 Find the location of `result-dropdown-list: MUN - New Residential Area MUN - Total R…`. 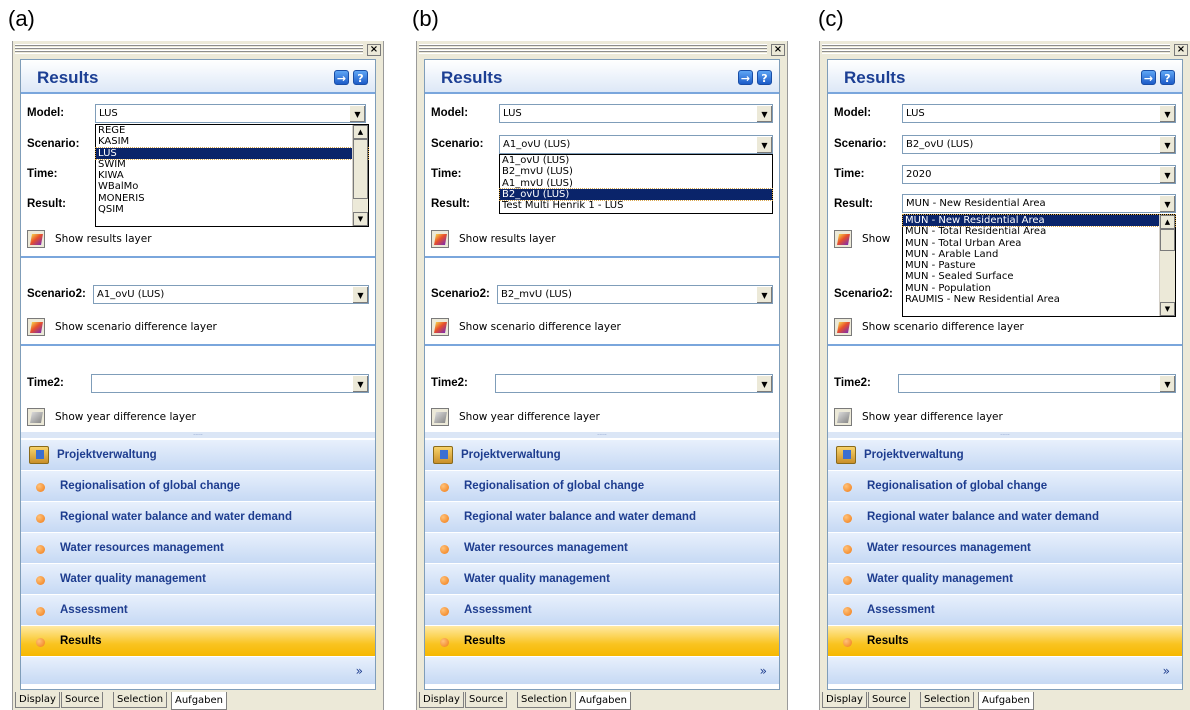

result-dropdown-list: MUN - New Residential Area MUN - Total R… is located at coordinates (1039, 265).